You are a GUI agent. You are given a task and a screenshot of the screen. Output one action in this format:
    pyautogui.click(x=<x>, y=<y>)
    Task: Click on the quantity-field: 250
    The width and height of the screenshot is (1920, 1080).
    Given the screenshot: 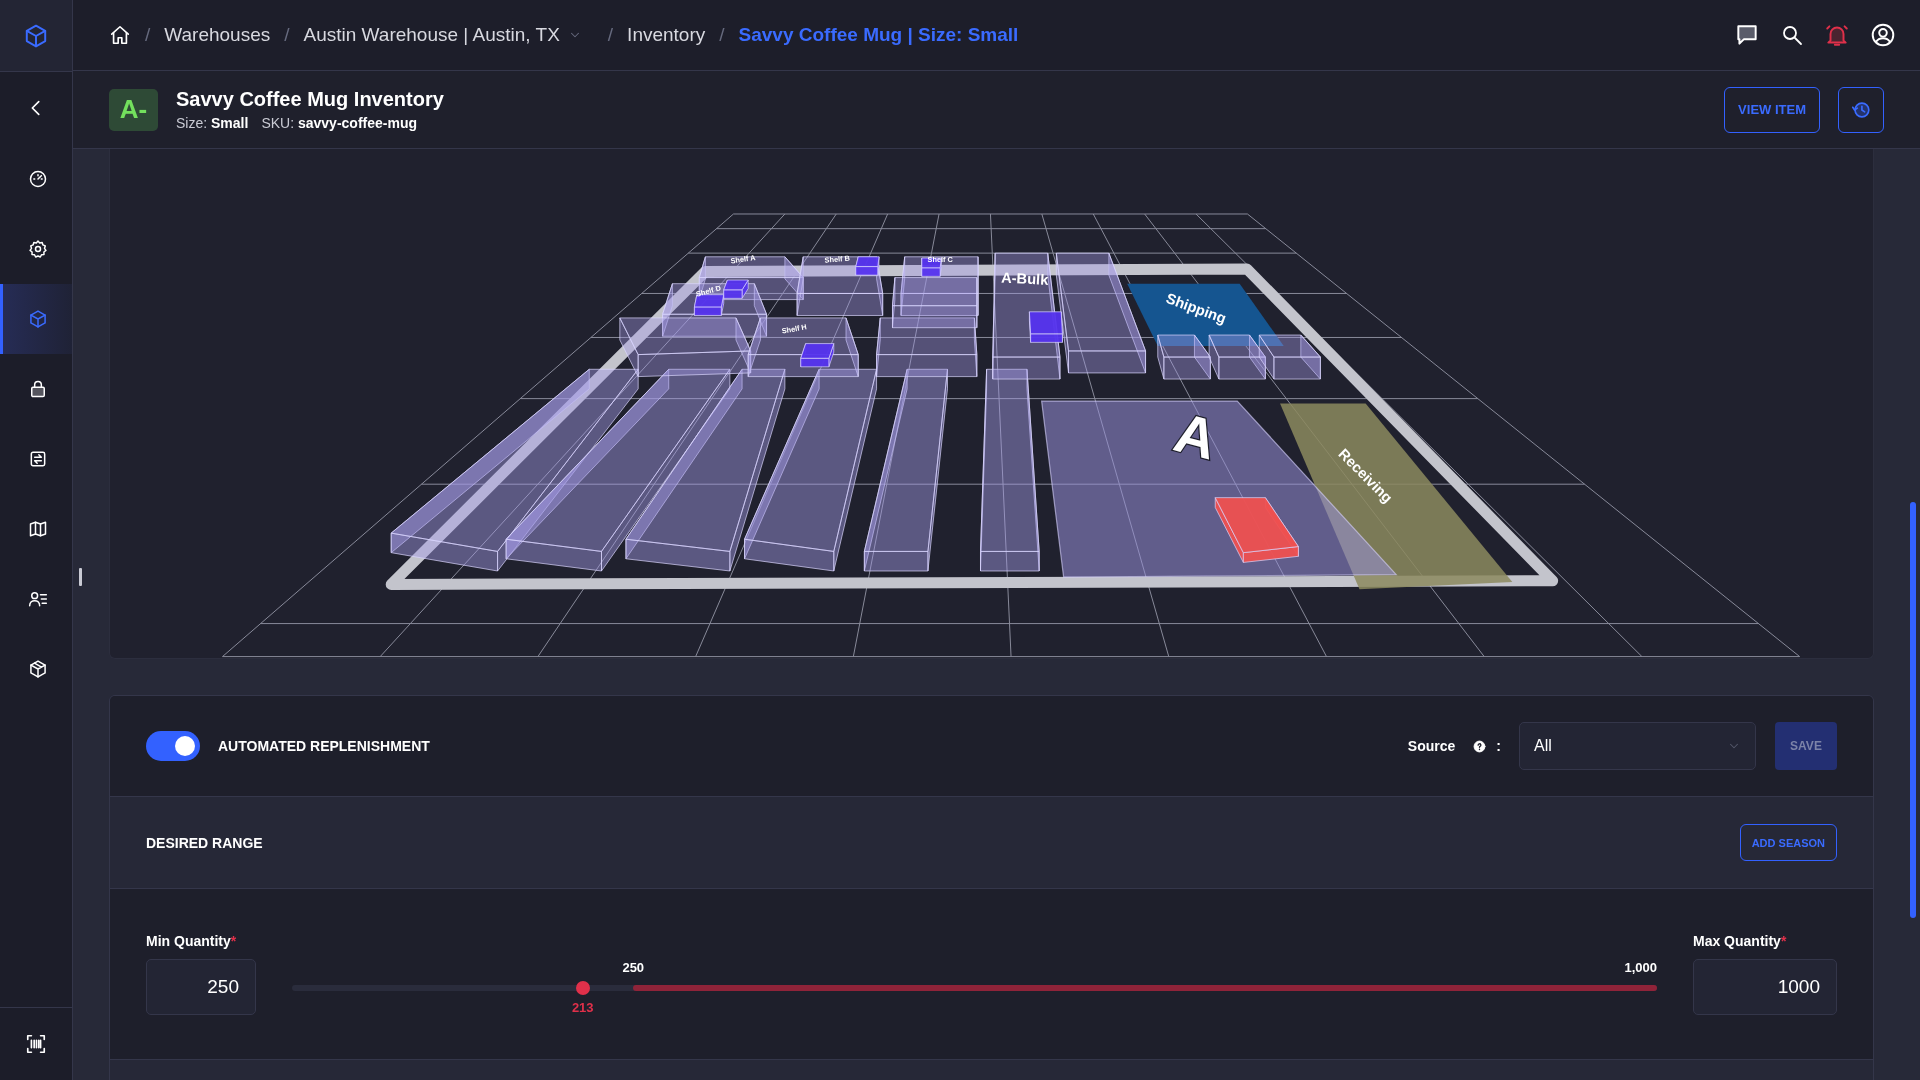 What is the action you would take?
    pyautogui.click(x=201, y=987)
    